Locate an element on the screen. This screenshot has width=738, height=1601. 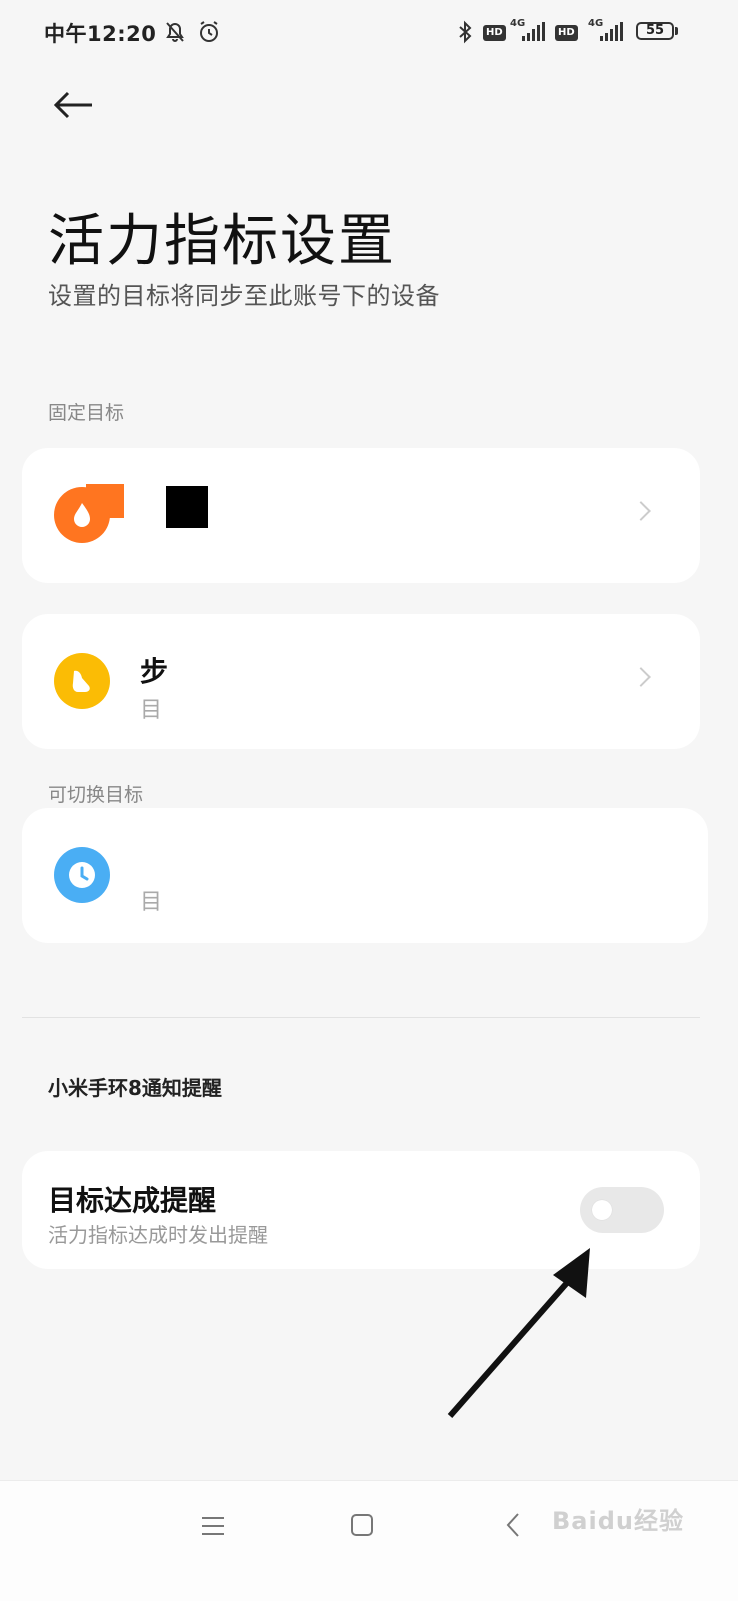
bluetooth-icon is located at coordinates (465, 32).